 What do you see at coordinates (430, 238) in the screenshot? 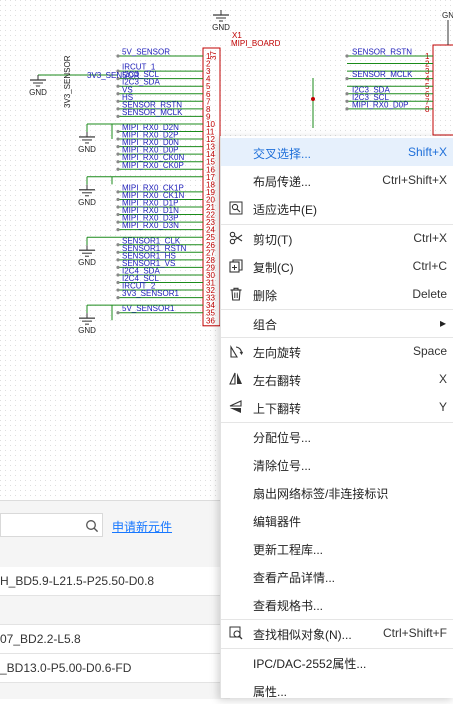
I see `menu-item-shortcut: Ctrl+X` at bounding box center [430, 238].